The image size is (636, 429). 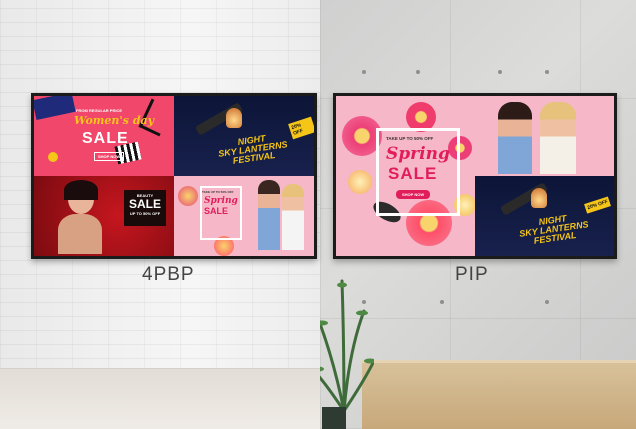 What do you see at coordinates (413, 173) in the screenshot?
I see `spring-sale-headline: SALE` at bounding box center [413, 173].